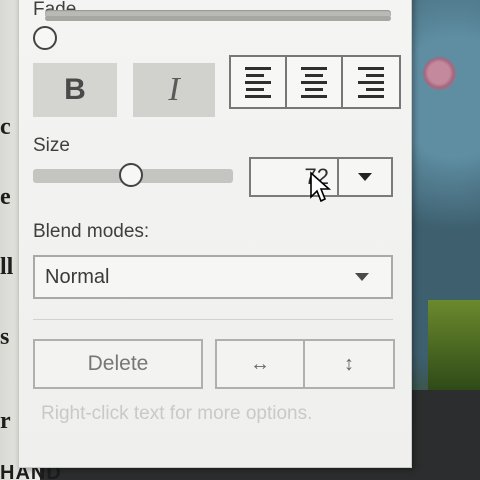  Describe the element at coordinates (371, 82) in the screenshot. I see `align-right-button` at that location.